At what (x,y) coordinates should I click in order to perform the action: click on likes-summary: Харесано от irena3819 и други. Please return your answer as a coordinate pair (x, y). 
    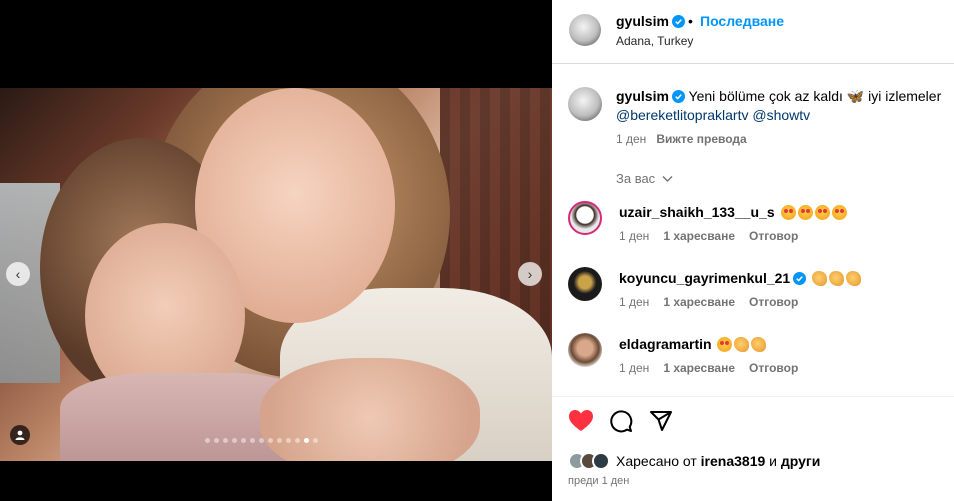
    Looking at the image, I should click on (694, 461).